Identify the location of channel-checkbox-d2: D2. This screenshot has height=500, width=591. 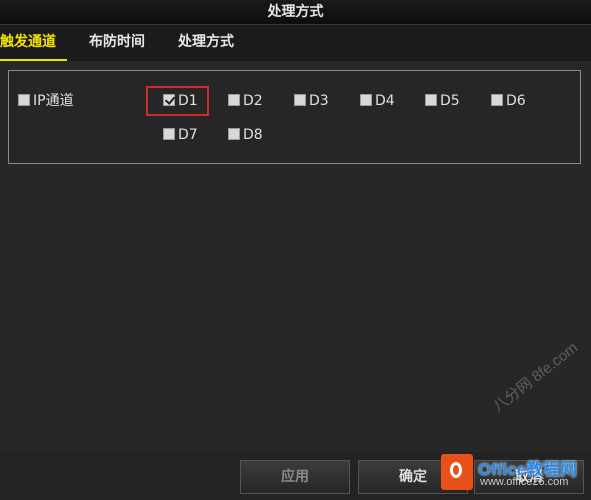
(245, 101).